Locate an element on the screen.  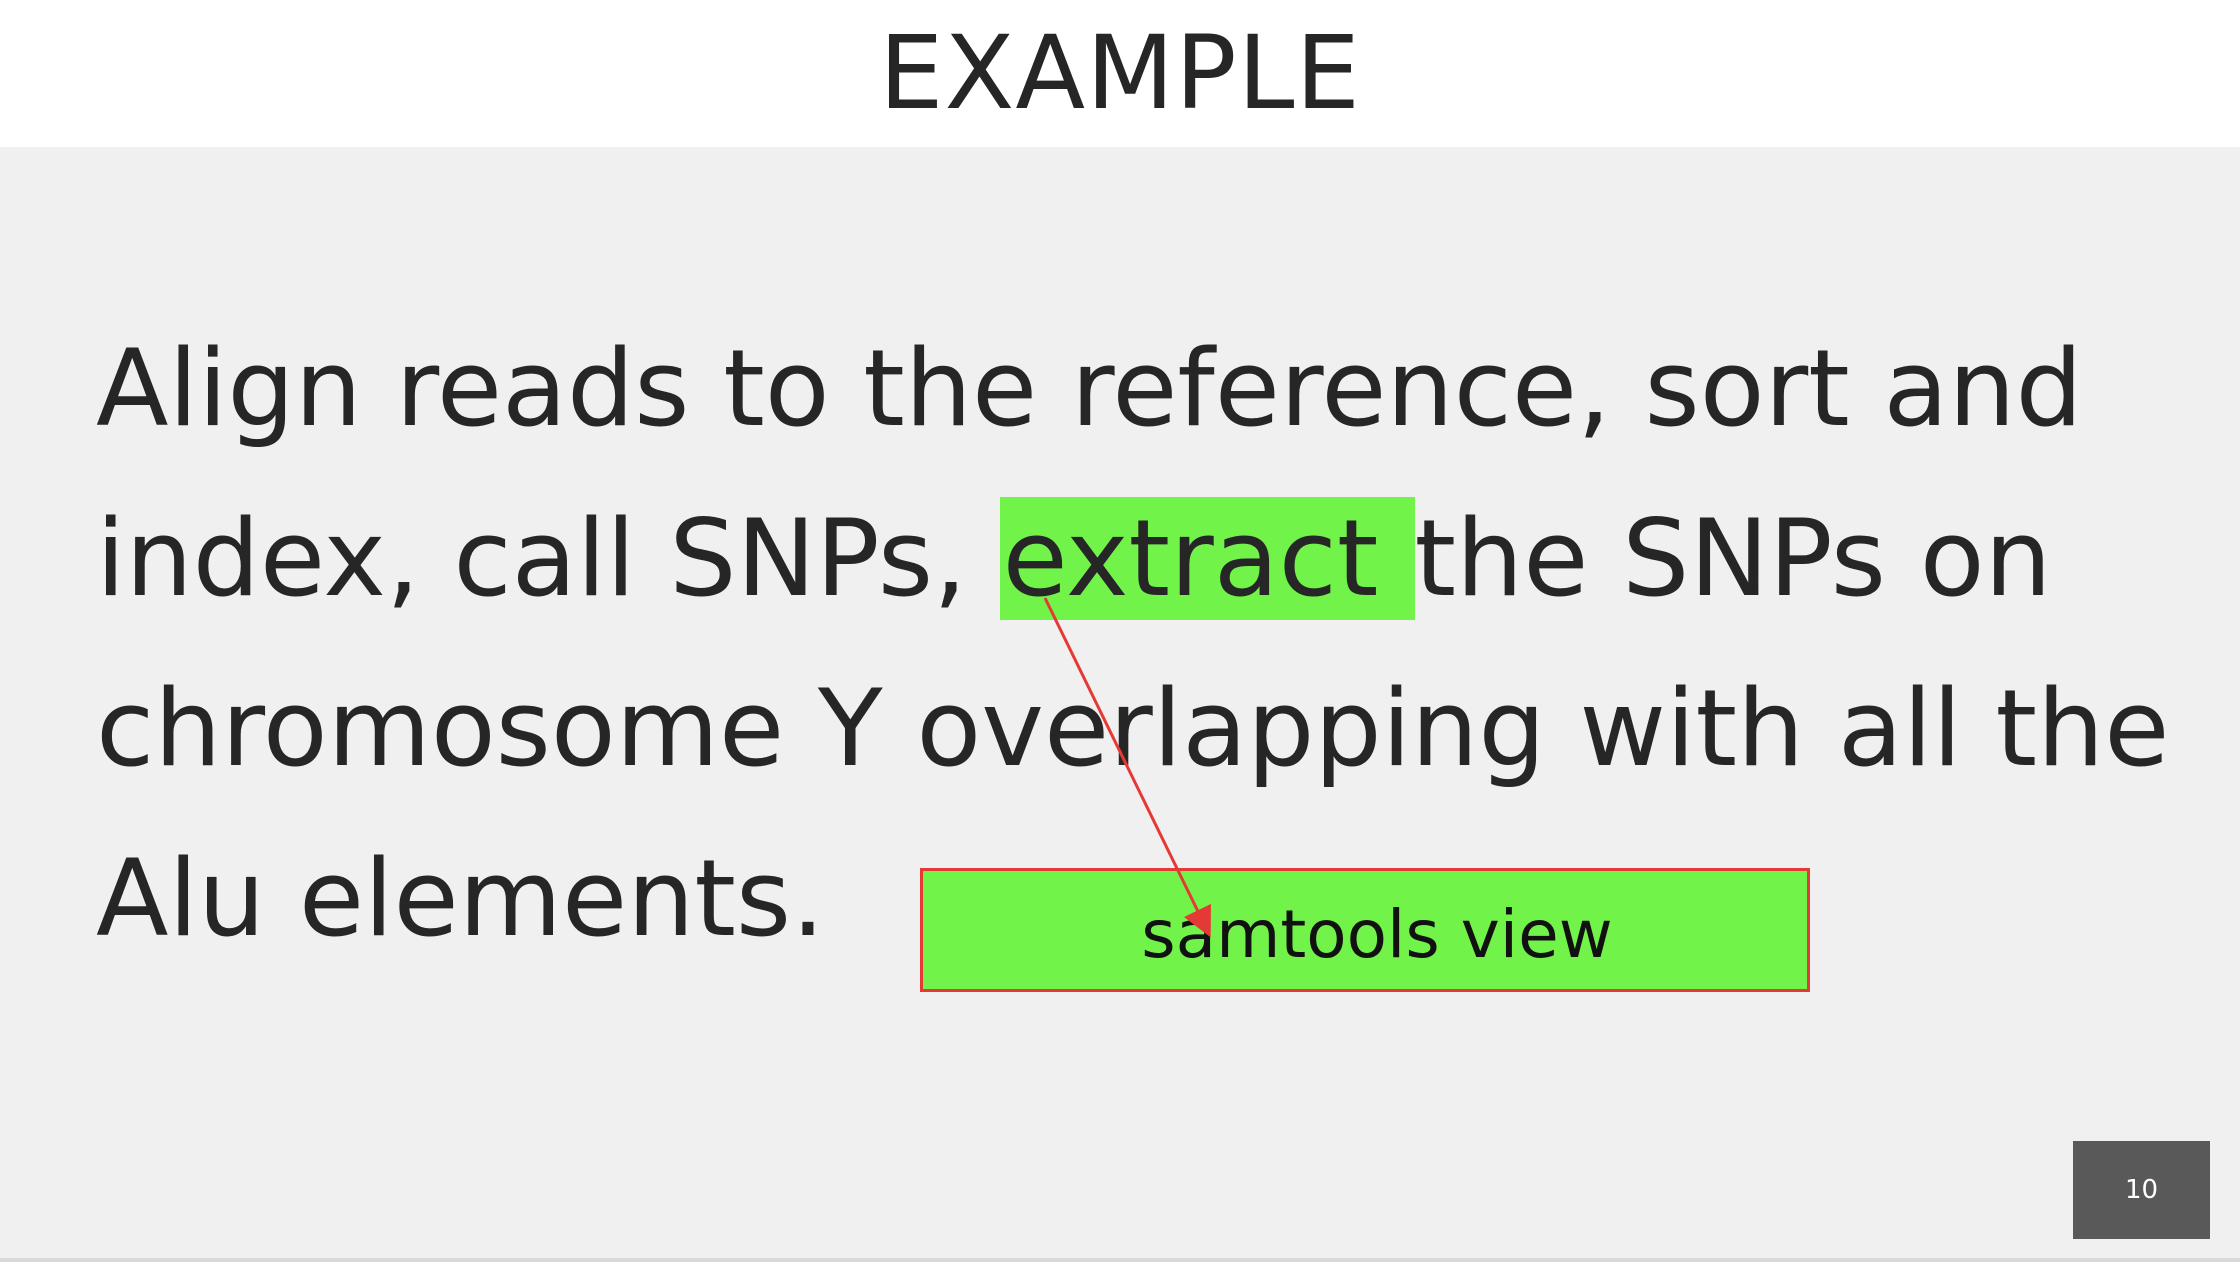
callout-box: samtools view is located at coordinates (1365, 930).